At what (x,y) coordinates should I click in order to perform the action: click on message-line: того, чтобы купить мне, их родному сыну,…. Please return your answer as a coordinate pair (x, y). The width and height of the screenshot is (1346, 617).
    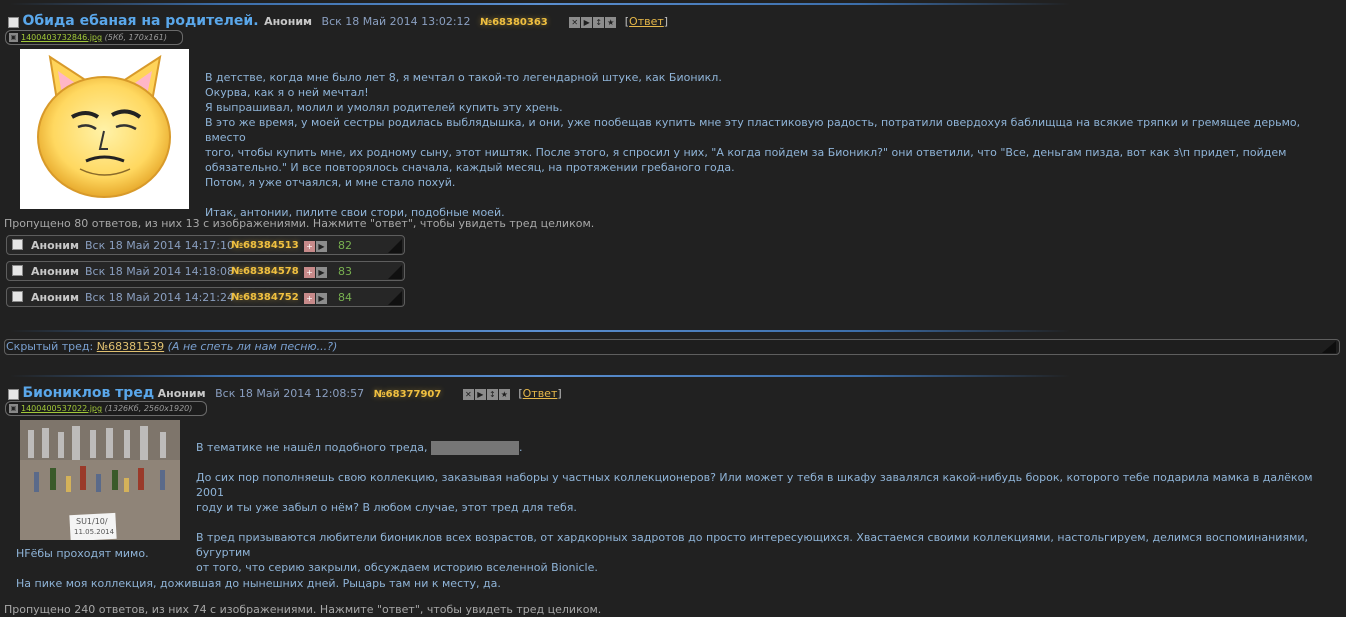
    Looking at the image, I should click on (746, 152).